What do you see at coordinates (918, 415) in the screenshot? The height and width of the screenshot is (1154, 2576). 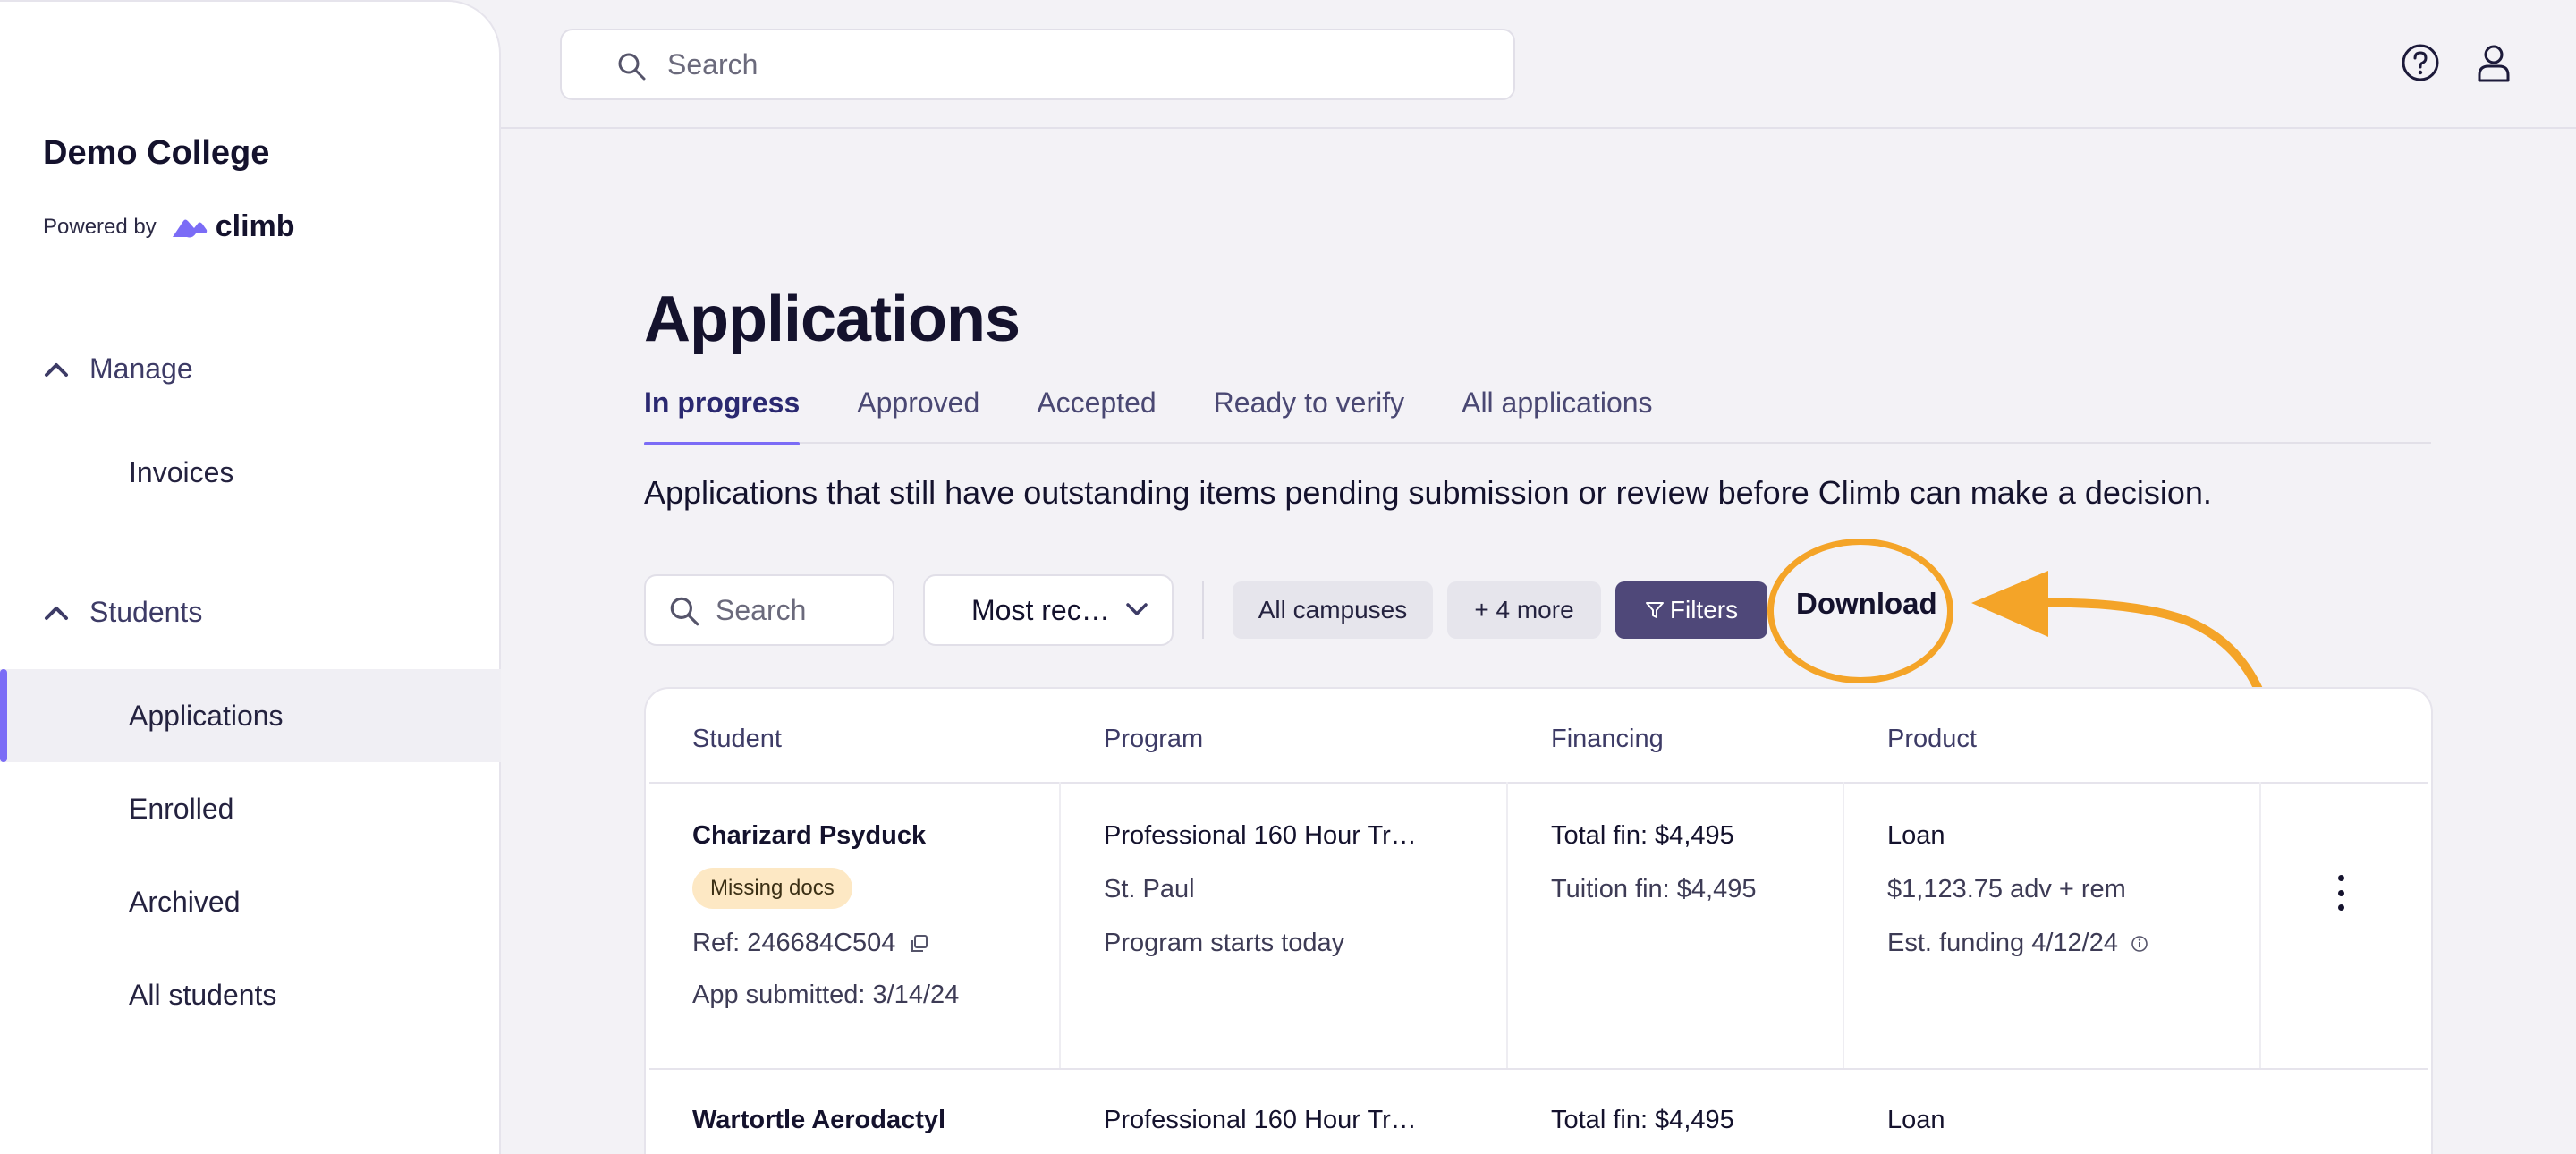 I see `tab-approved: Approved` at bounding box center [918, 415].